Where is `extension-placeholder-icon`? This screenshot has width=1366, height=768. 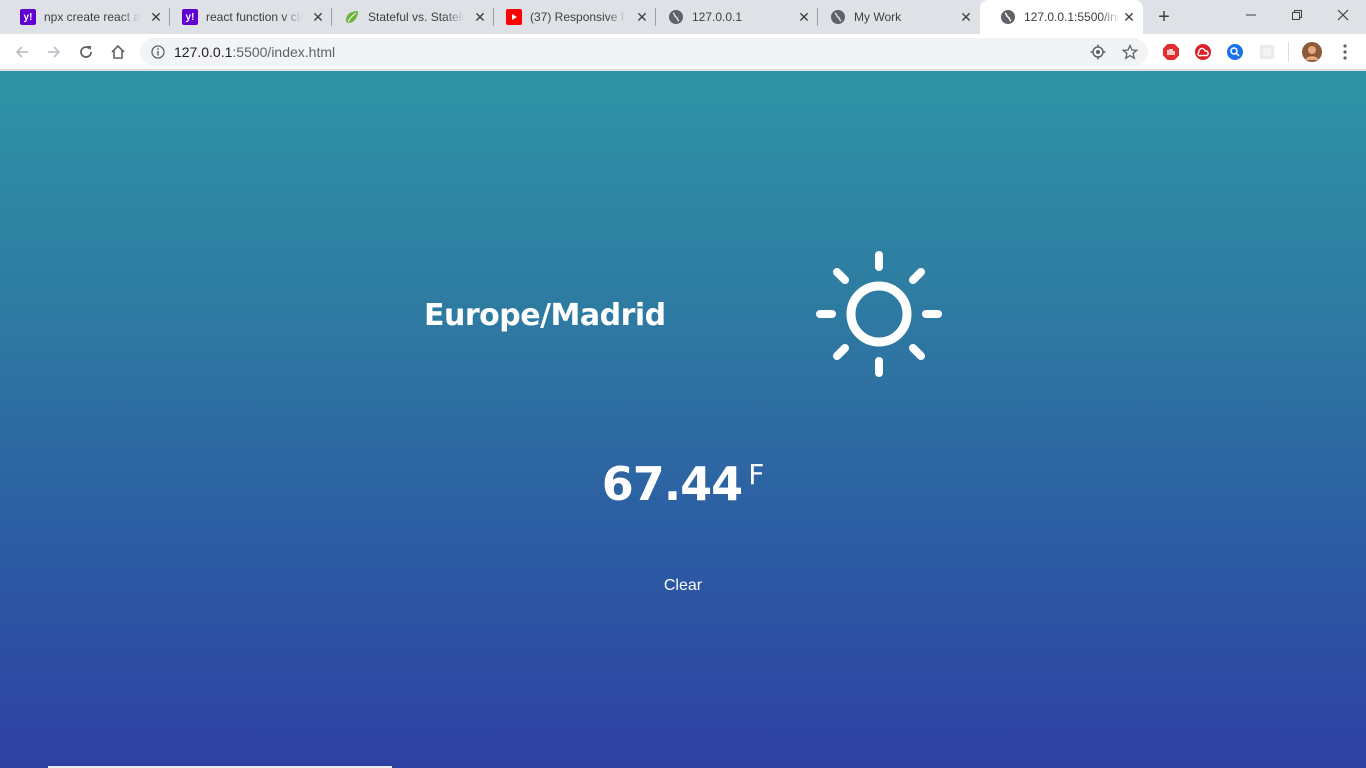
extension-placeholder-icon is located at coordinates (1267, 52).